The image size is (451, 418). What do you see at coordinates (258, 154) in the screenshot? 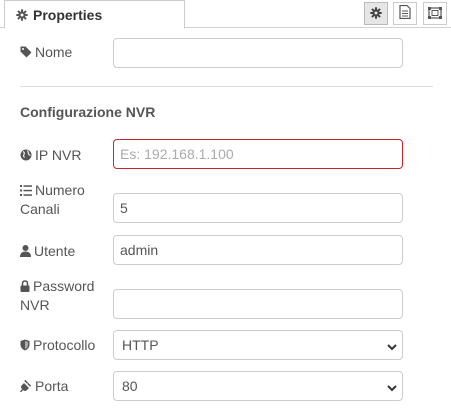
I see `ip-nvr-input` at bounding box center [258, 154].